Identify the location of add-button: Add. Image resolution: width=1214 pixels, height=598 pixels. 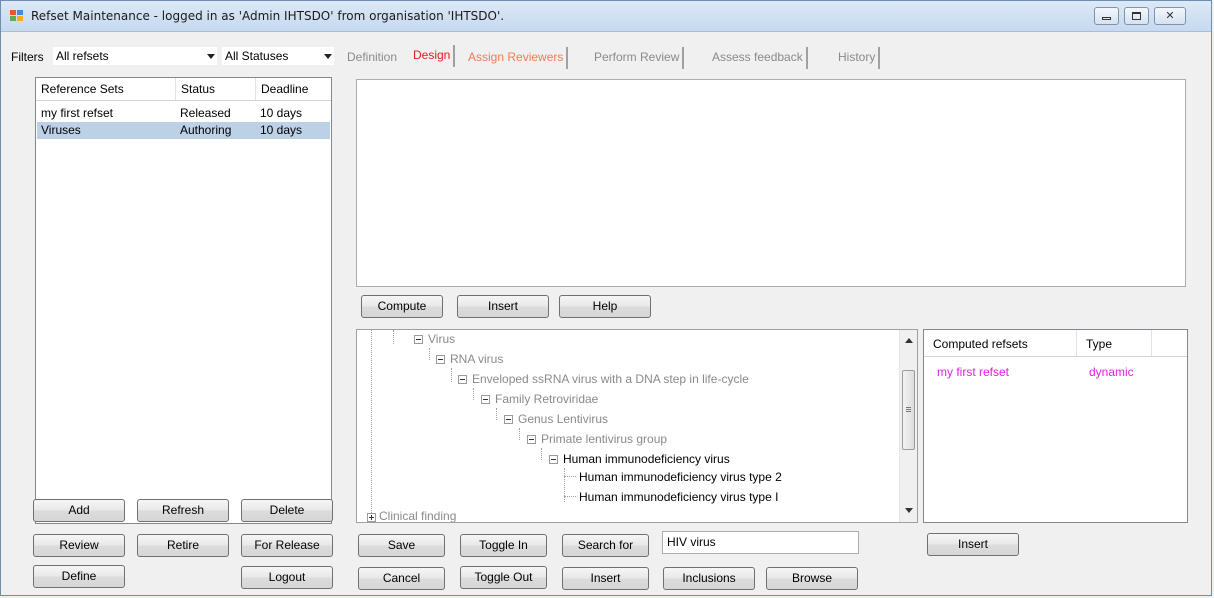
(79, 510).